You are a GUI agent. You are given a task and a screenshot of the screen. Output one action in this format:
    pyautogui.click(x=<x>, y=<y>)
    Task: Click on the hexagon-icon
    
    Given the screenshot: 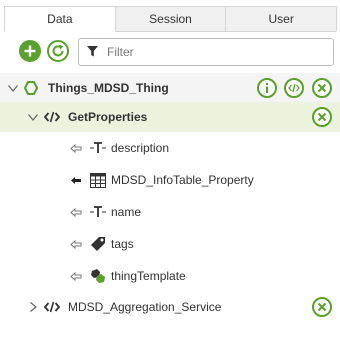 What is the action you would take?
    pyautogui.click(x=31, y=88)
    